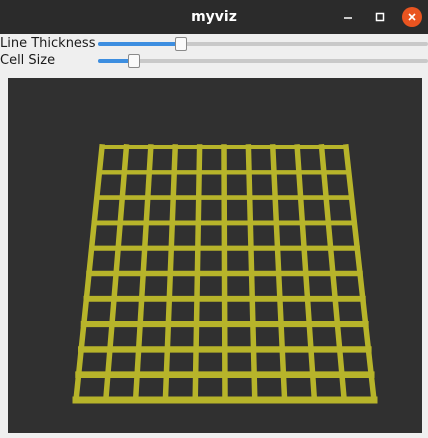 The height and width of the screenshot is (438, 428). I want to click on maximize-button, so click(380, 17).